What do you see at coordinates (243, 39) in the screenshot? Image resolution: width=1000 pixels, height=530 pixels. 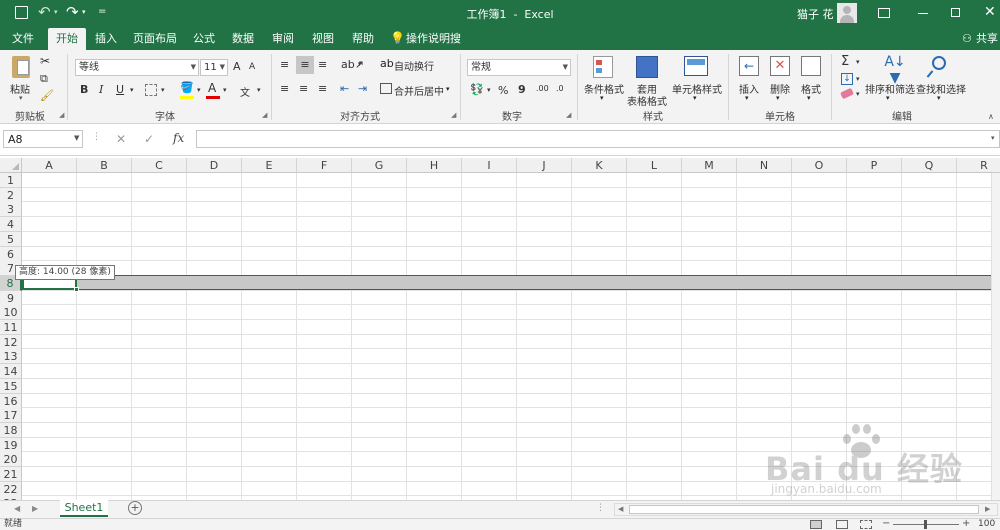 I see `tab-data: 数据` at bounding box center [243, 39].